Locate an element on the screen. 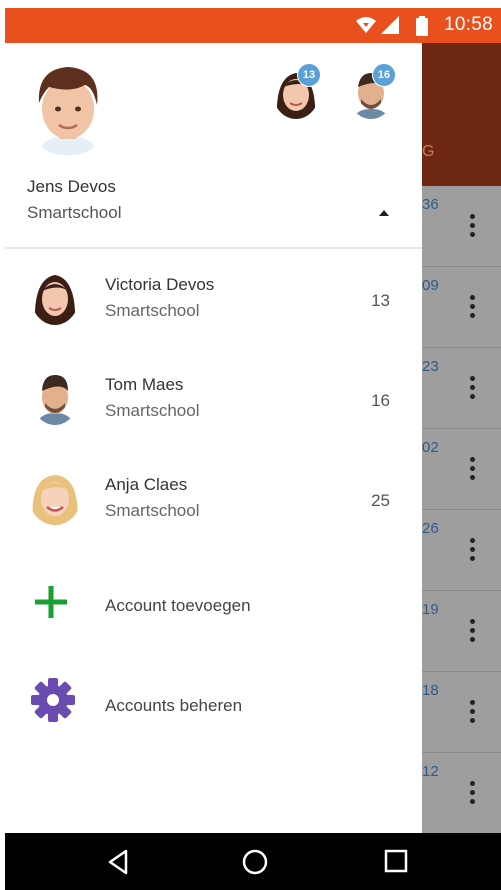 This screenshot has height=890, width=501. manage-accounts-button: Accounts beheren is located at coordinates (213, 708).